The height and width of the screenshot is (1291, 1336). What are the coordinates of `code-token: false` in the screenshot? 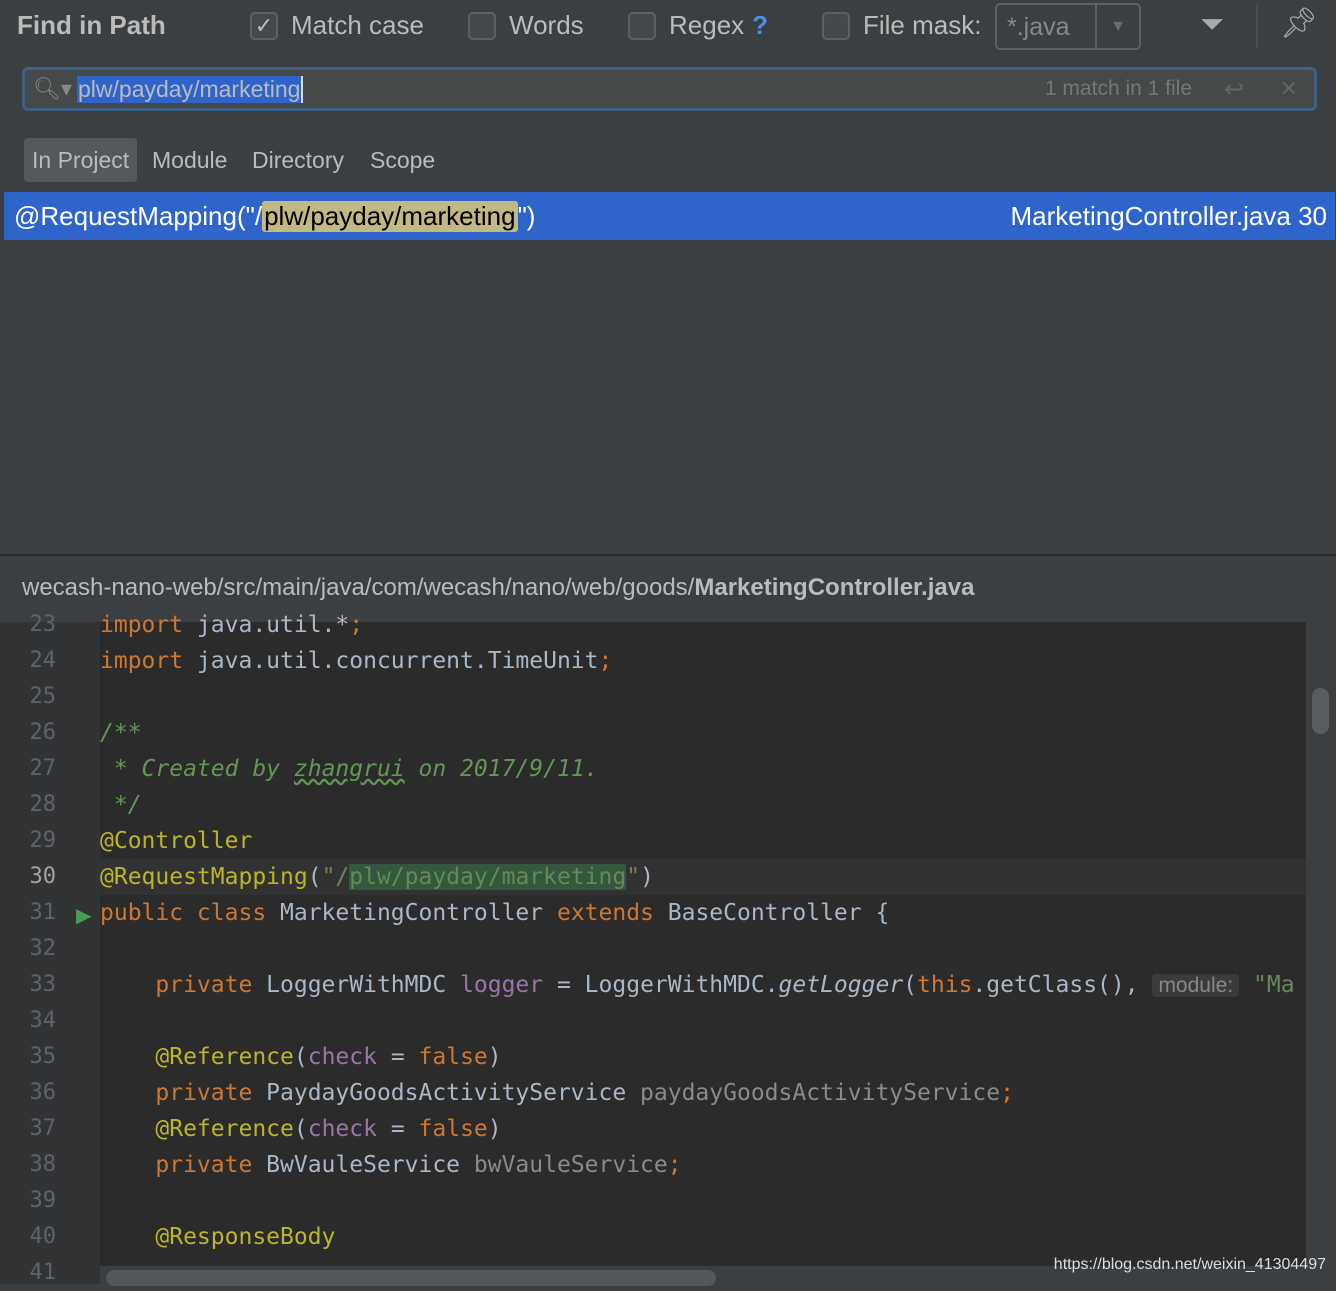 It's located at (453, 1057).